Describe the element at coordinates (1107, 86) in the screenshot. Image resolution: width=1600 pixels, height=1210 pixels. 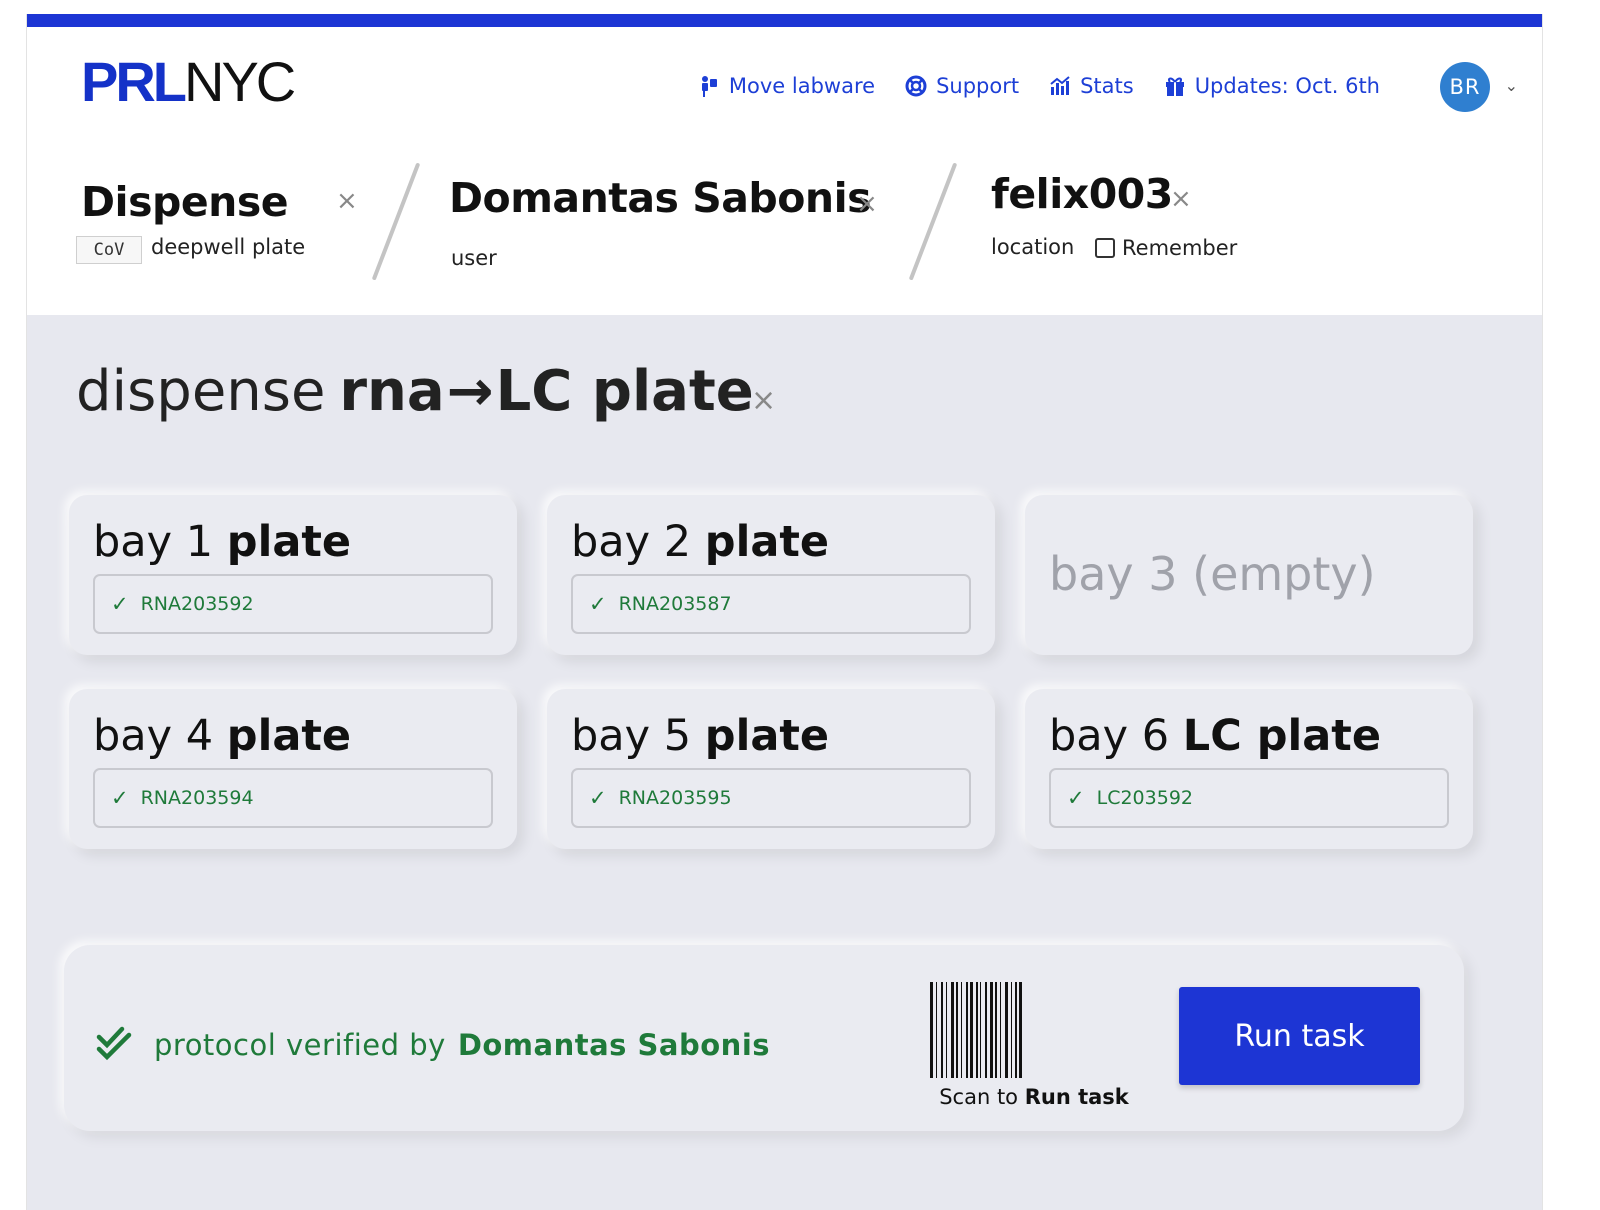
I see `nav-label: Stats` at that location.